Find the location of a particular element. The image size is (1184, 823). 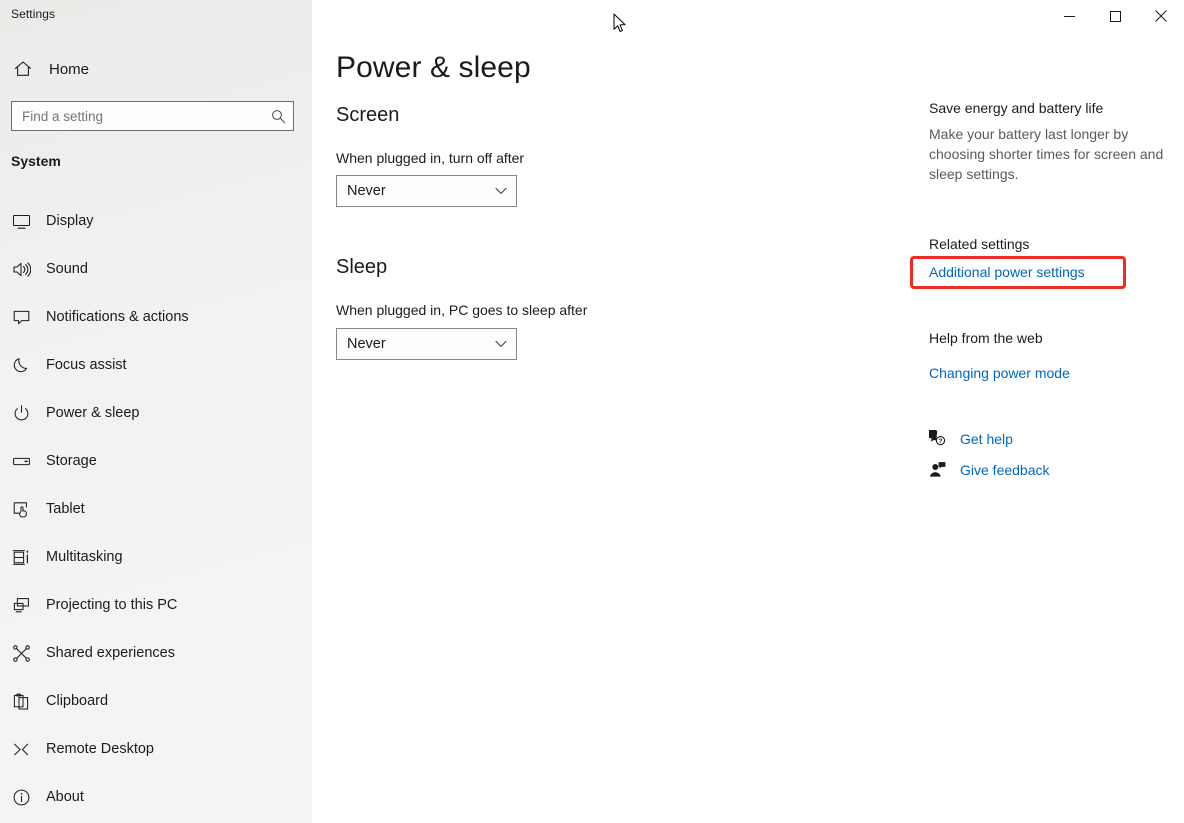

info-icon is located at coordinates (21, 797).